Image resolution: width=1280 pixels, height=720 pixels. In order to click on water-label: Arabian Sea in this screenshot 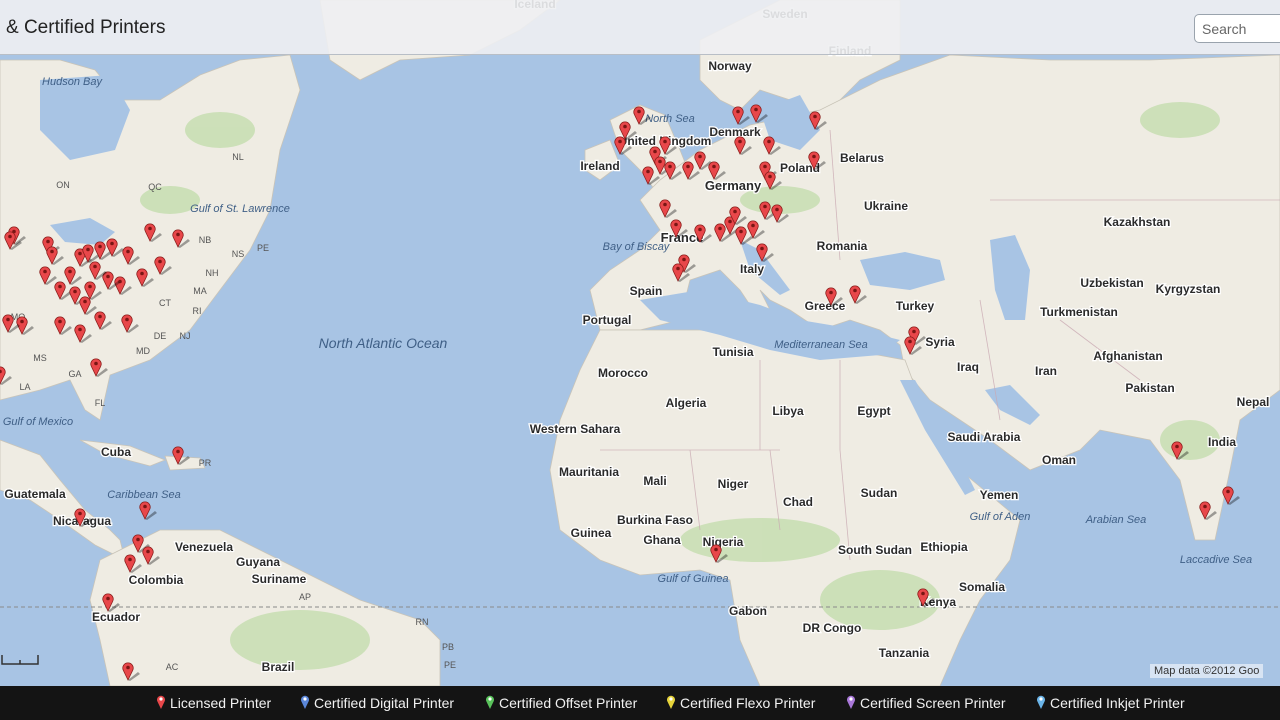, I will do `click(1116, 520)`.